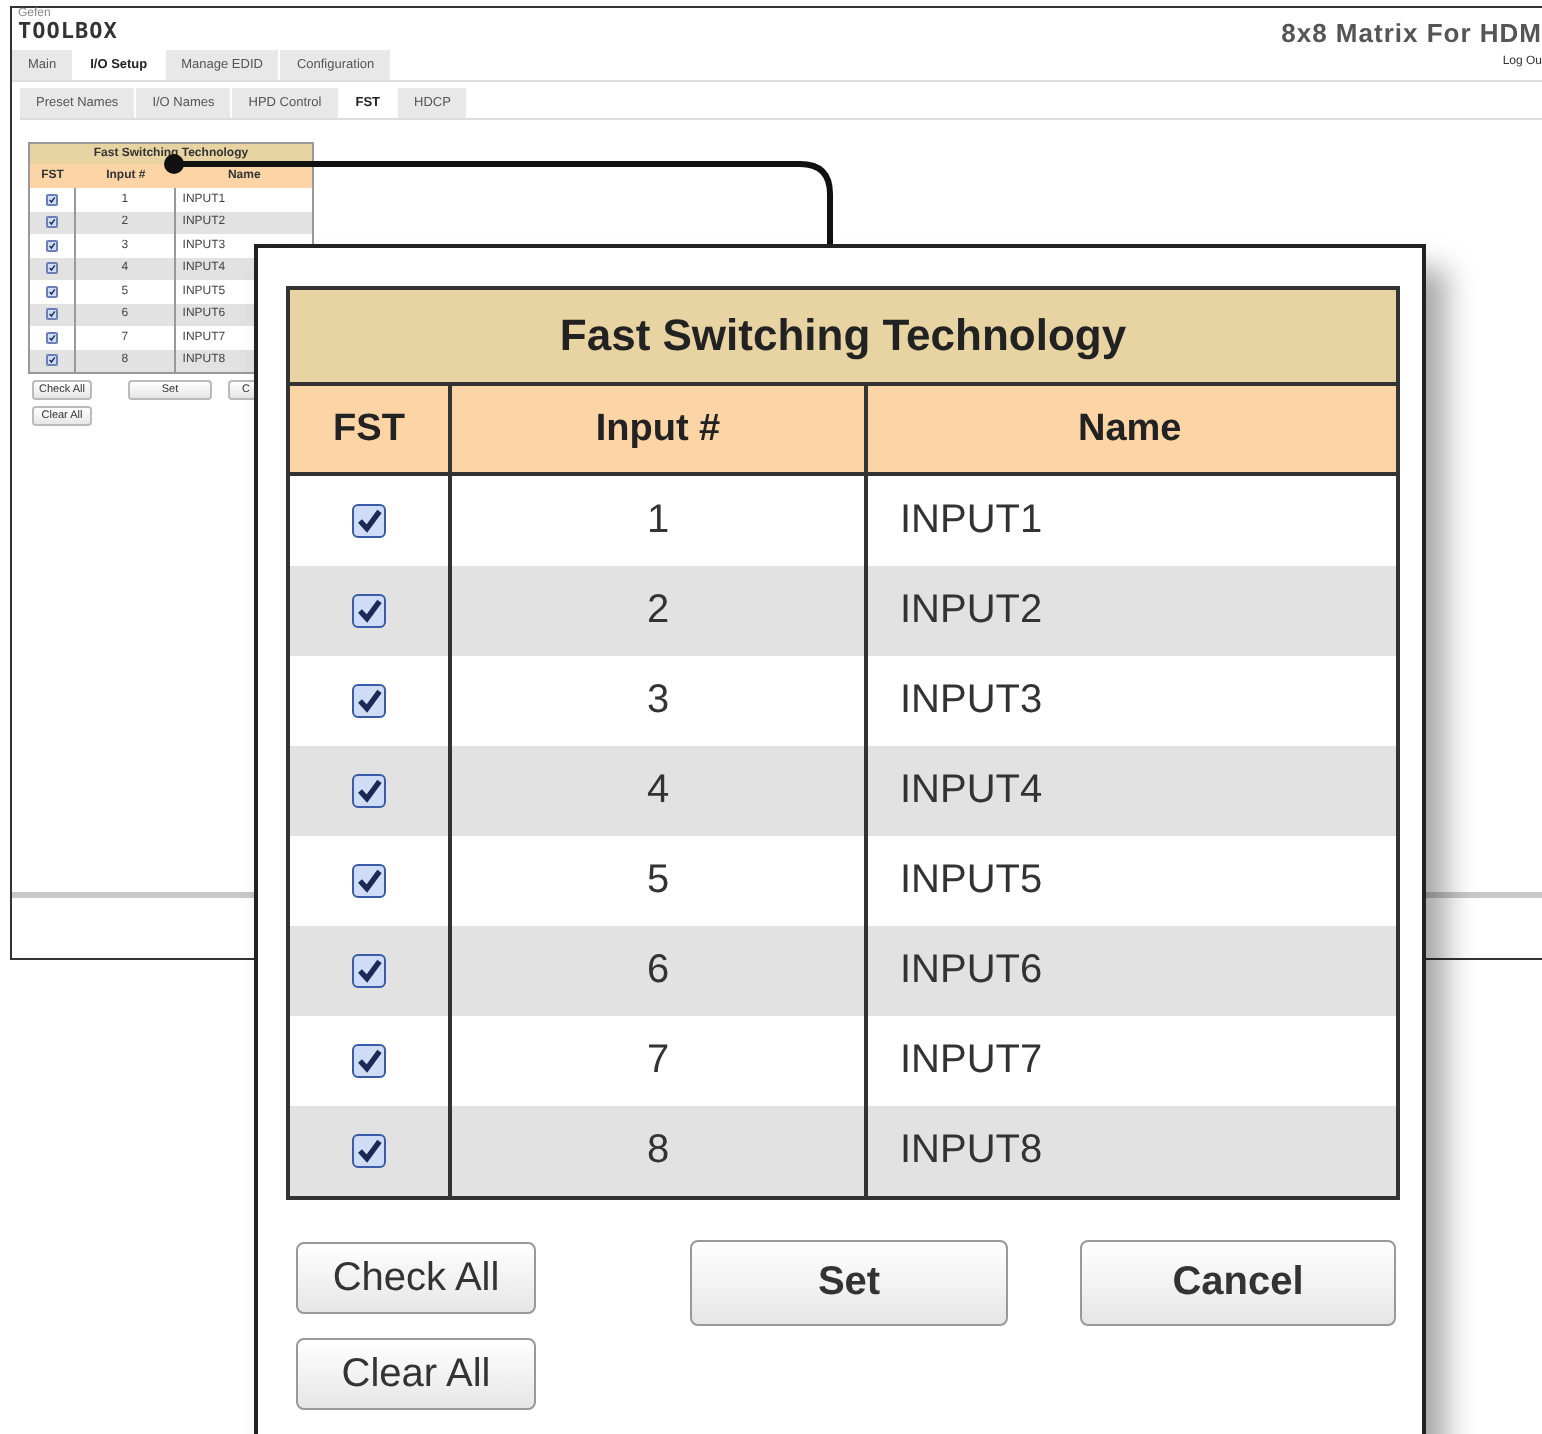  Describe the element at coordinates (658, 971) in the screenshot. I see `table-cell: 6` at that location.